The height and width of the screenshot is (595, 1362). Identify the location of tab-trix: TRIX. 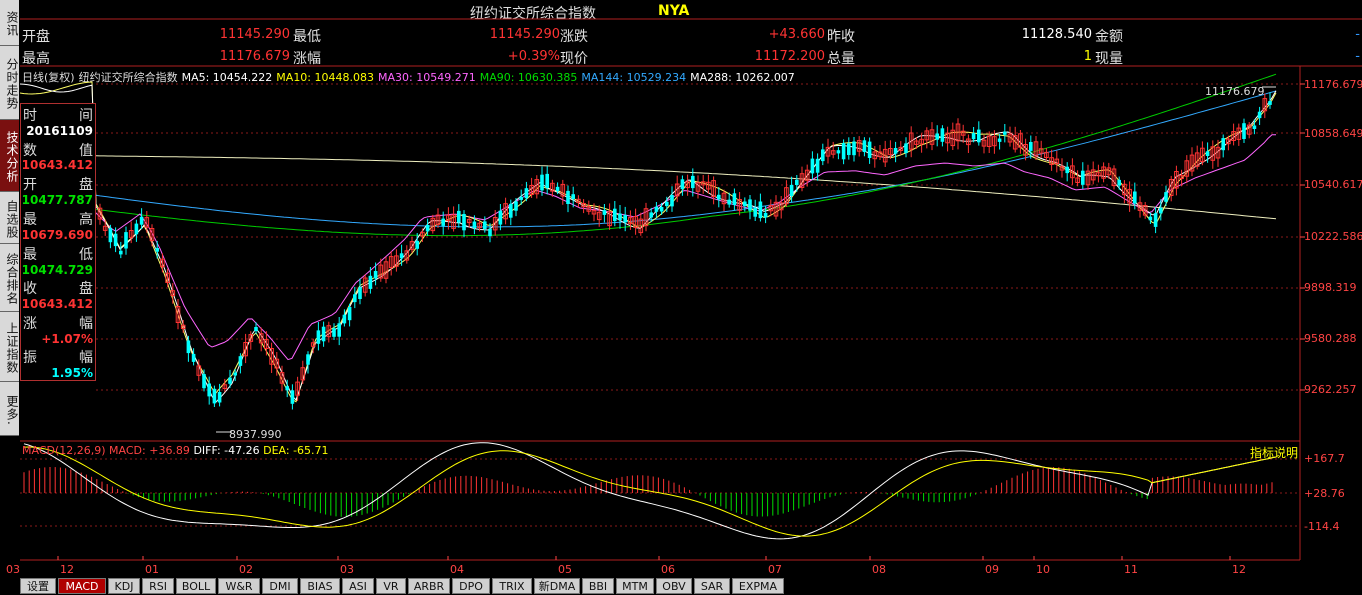
(512, 586).